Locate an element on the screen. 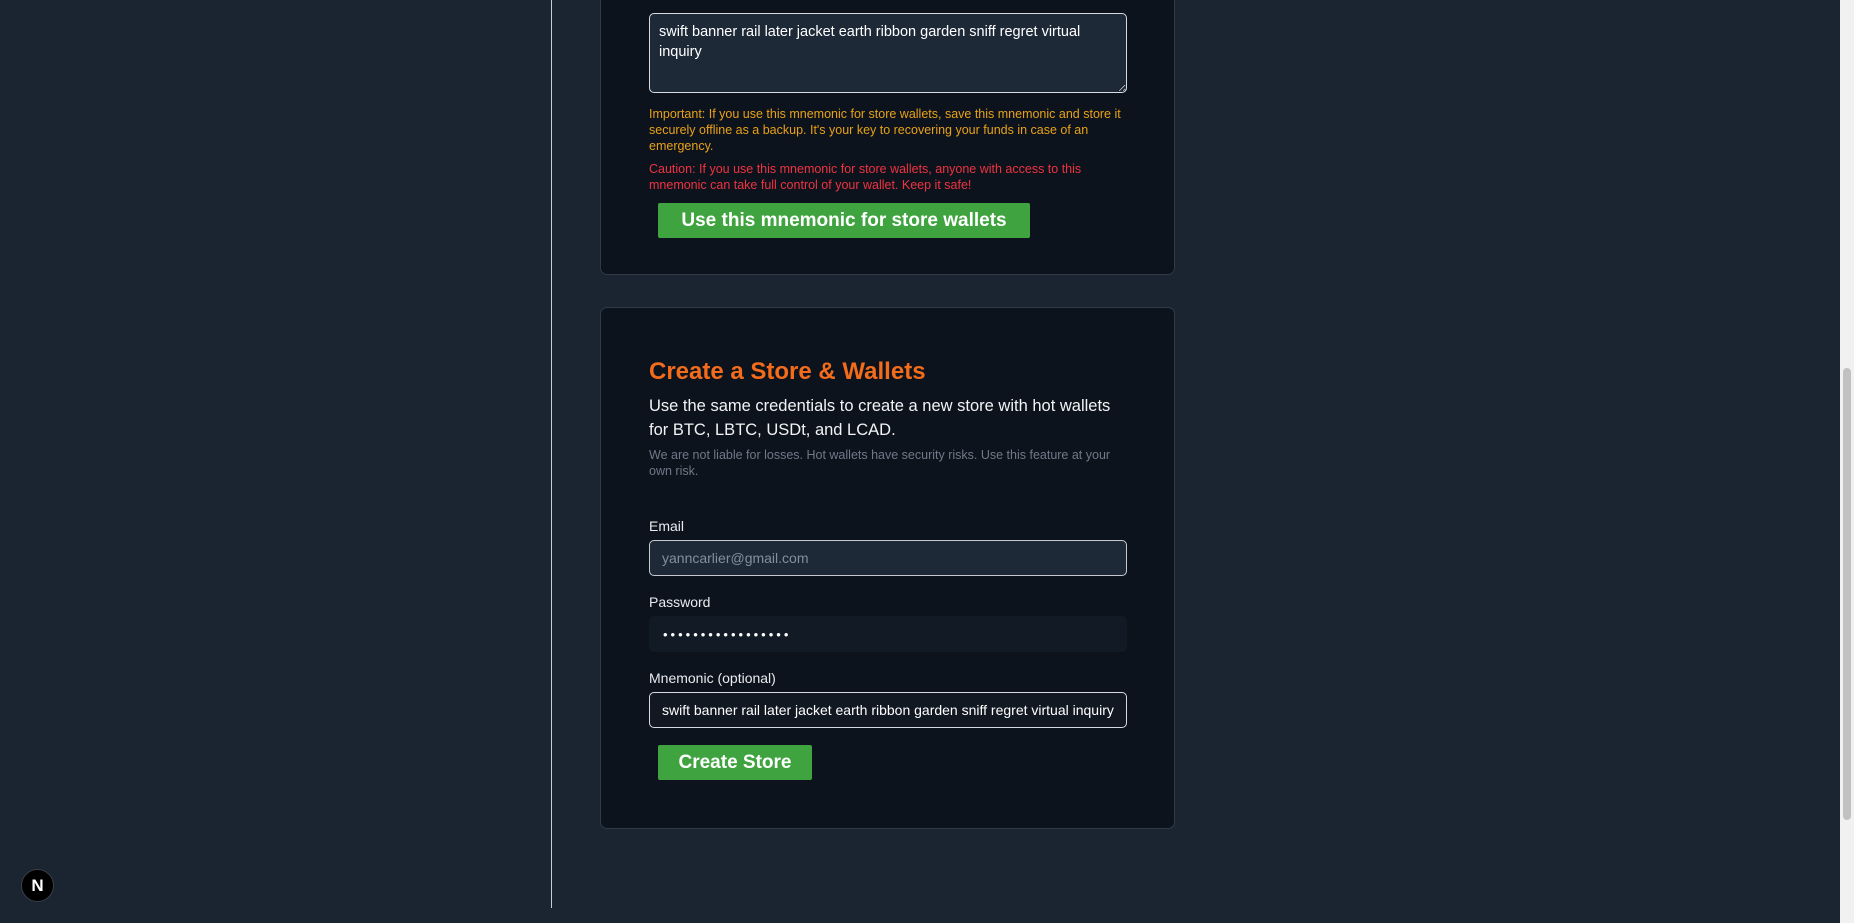 The width and height of the screenshot is (1854, 923). scrollbar-thumb is located at coordinates (1847, 594).